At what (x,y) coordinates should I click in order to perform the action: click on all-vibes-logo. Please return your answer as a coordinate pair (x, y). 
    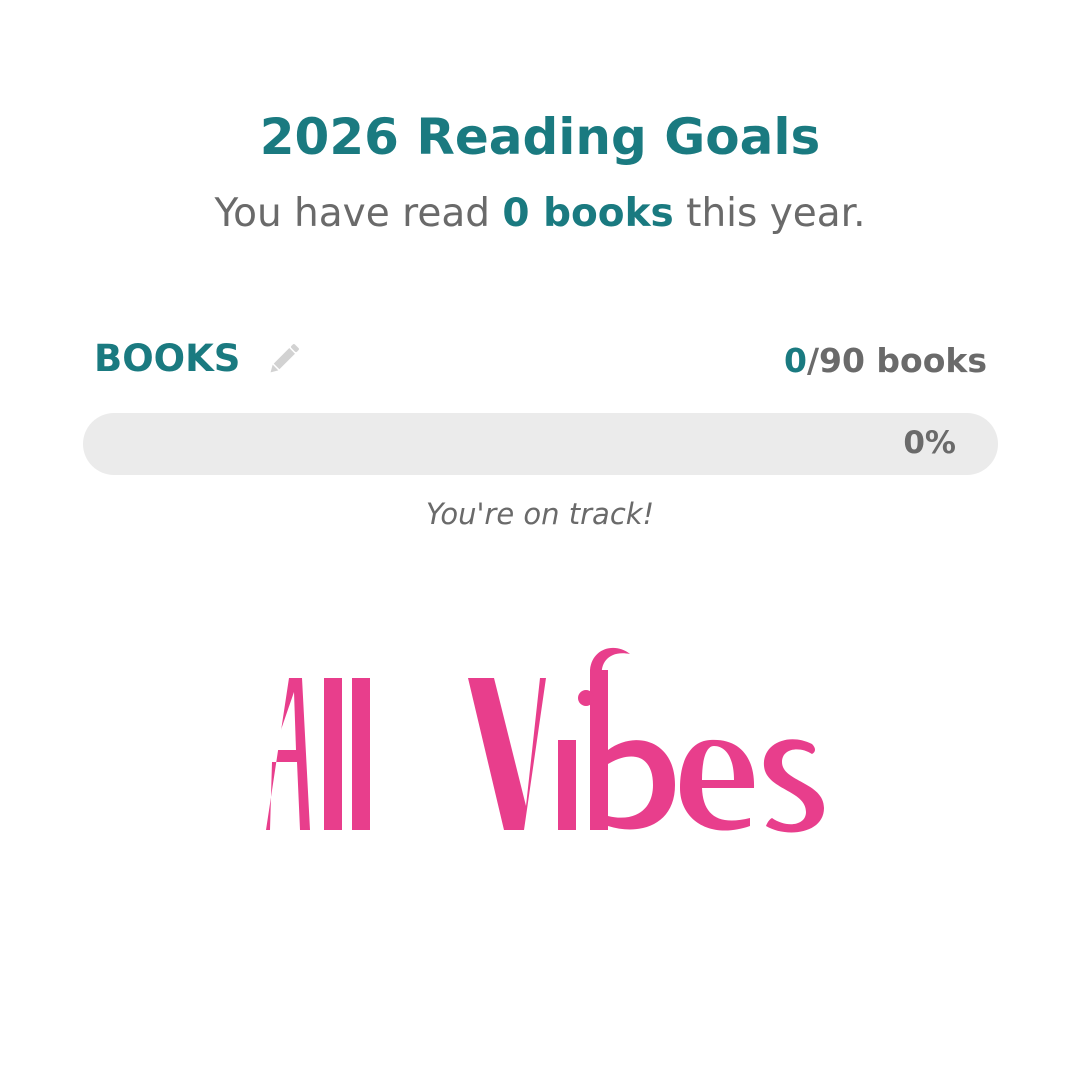
    Looking at the image, I should click on (540, 745).